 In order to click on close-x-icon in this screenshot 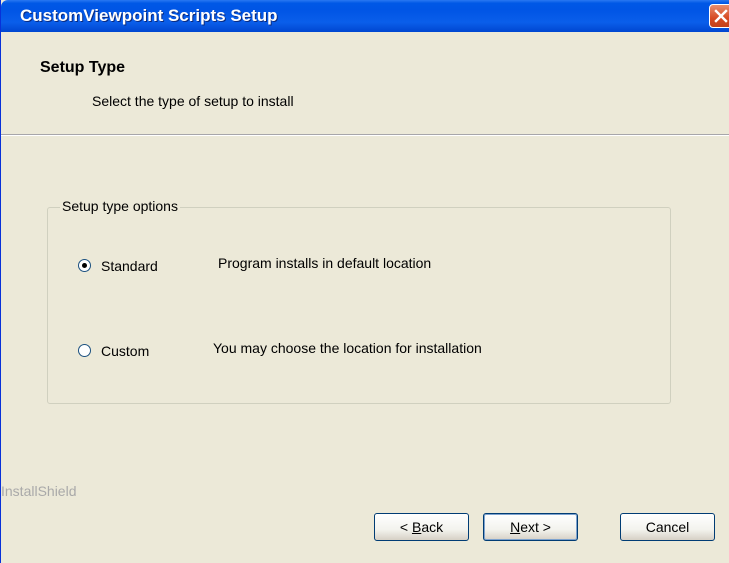, I will do `click(721, 16)`.